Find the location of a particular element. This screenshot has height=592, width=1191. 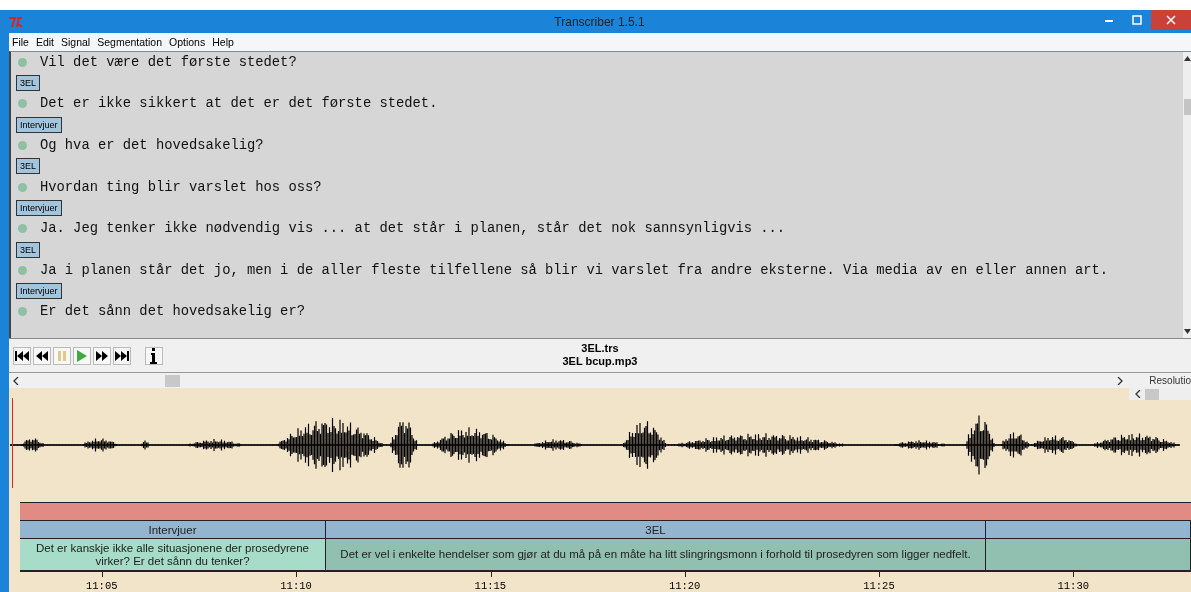

maximize-icon is located at coordinates (1137, 20).